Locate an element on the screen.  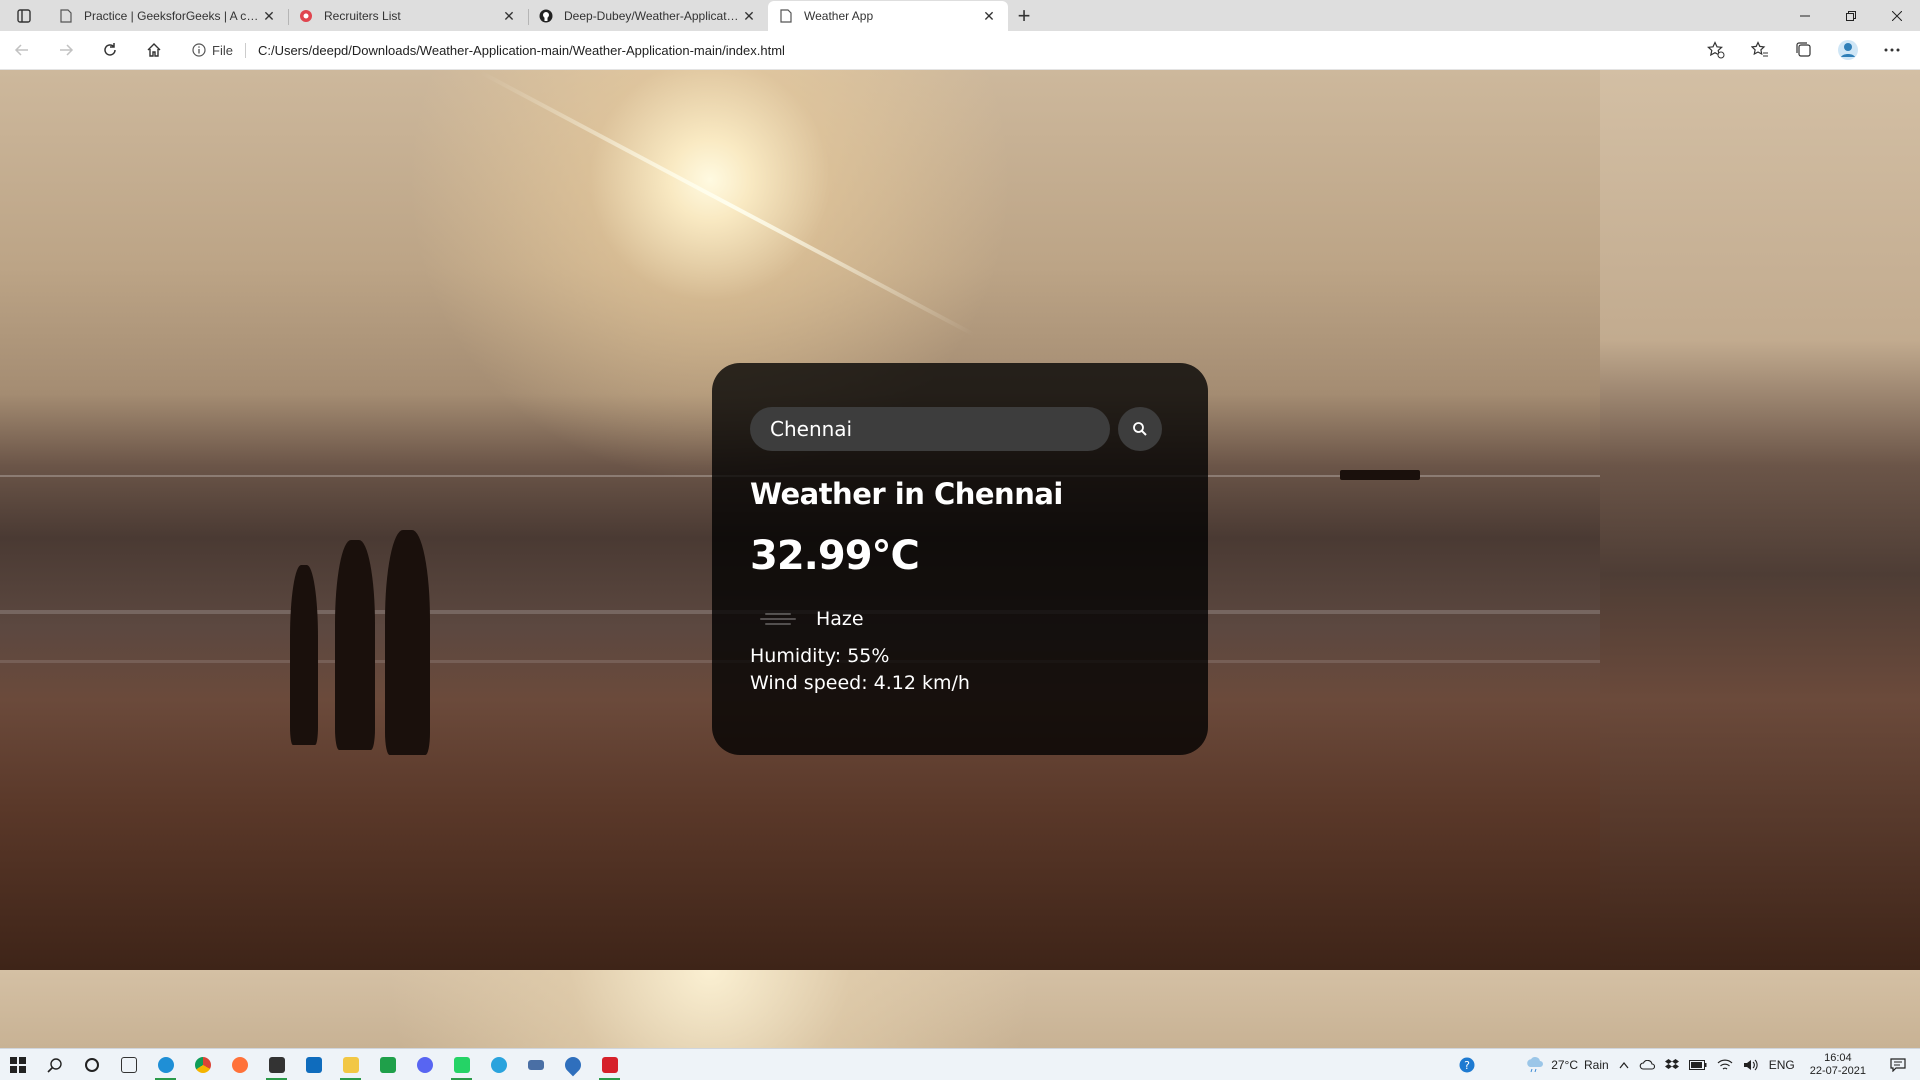
weather-widget-temp: 27°C is located at coordinates (1565, 1065).